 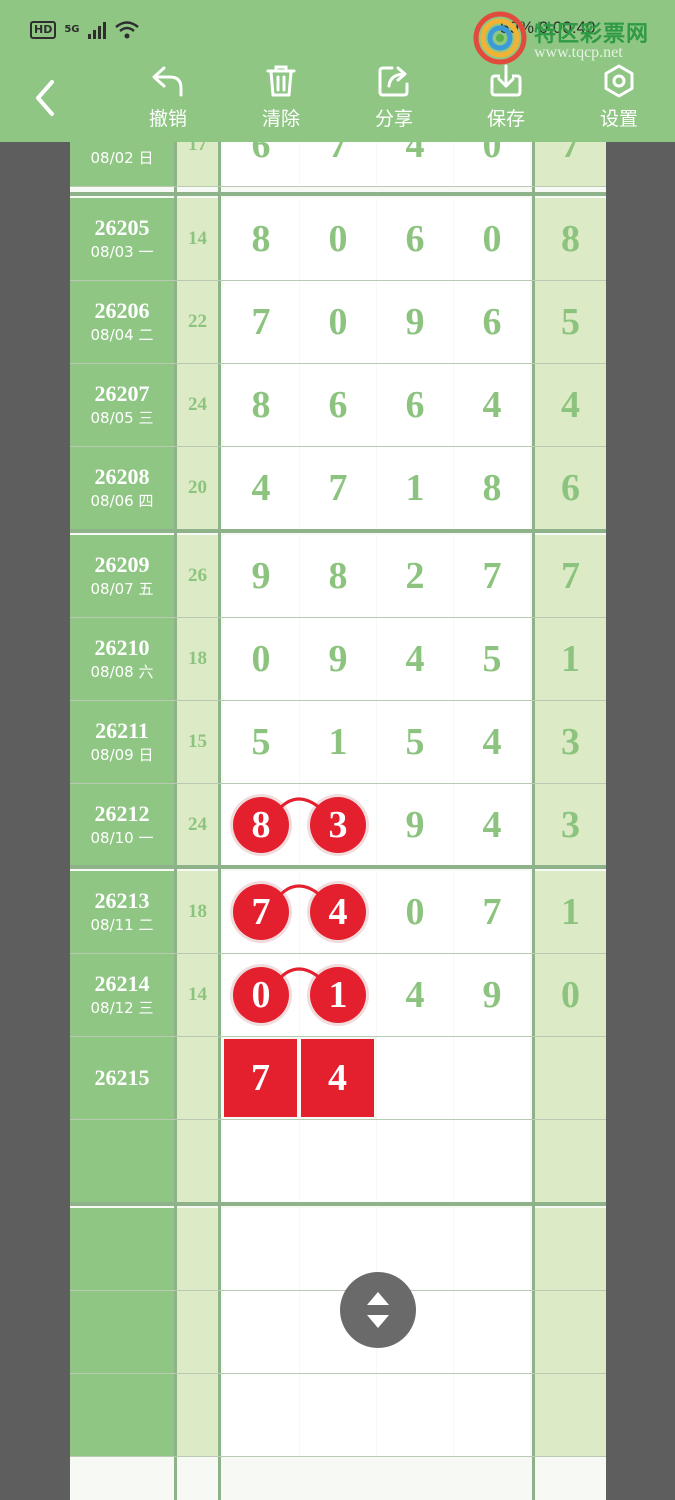 What do you see at coordinates (281, 100) in the screenshot?
I see `clear-button: 清除` at bounding box center [281, 100].